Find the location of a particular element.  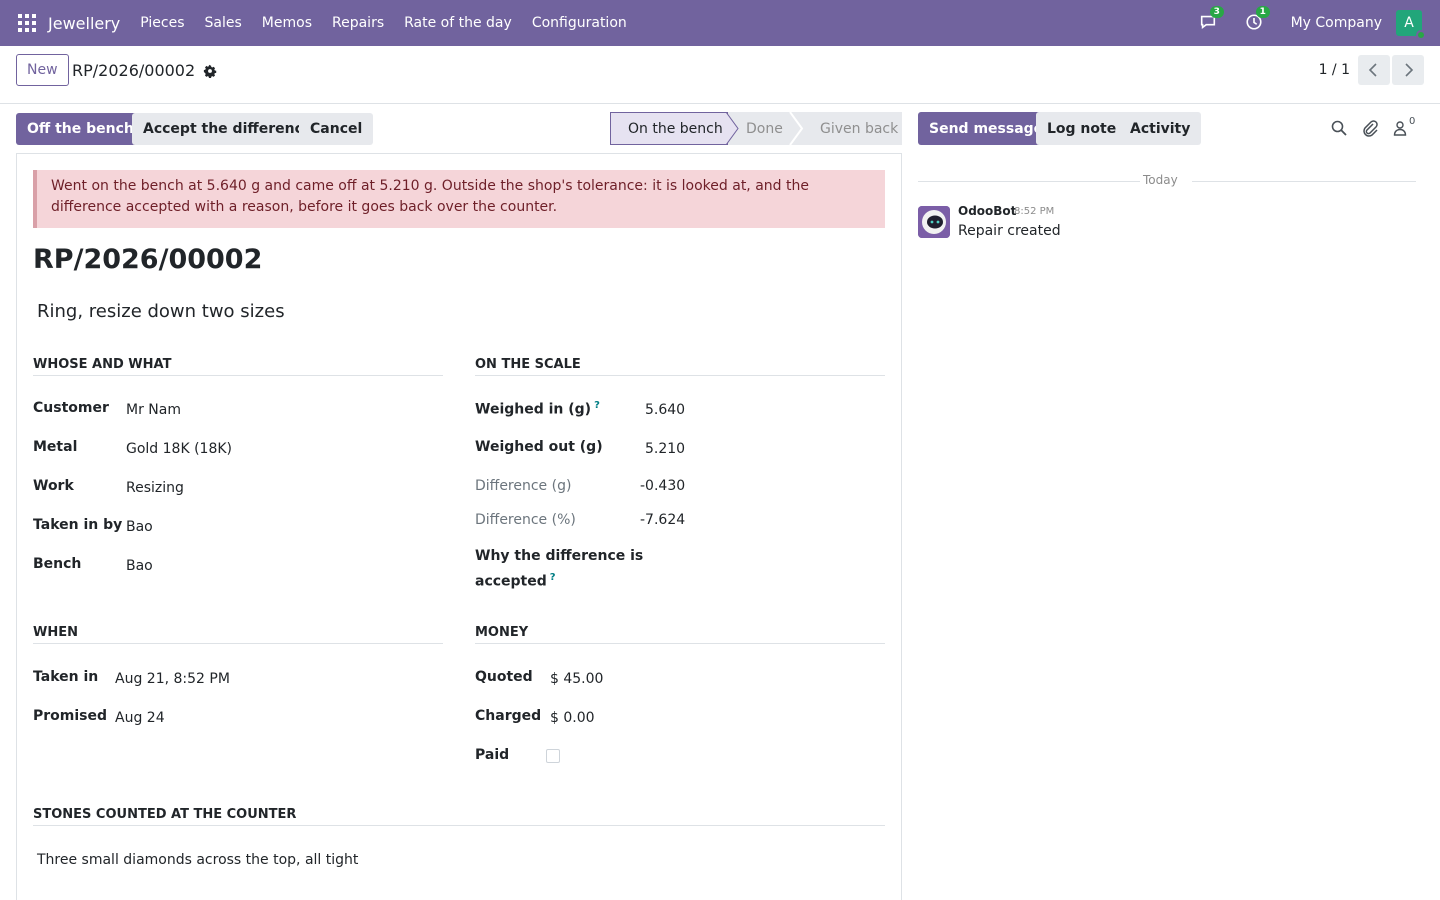

user-avatar-letter: A is located at coordinates (1409, 23).